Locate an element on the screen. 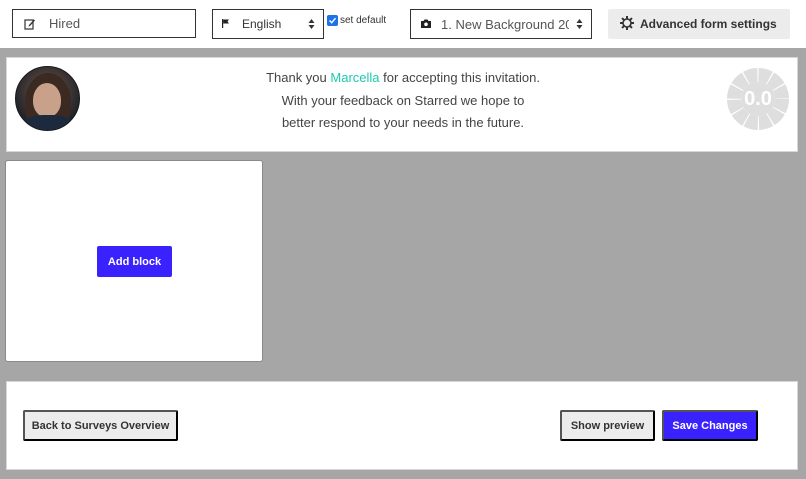 The image size is (806, 479). score-badge: 0.0 is located at coordinates (758, 99).